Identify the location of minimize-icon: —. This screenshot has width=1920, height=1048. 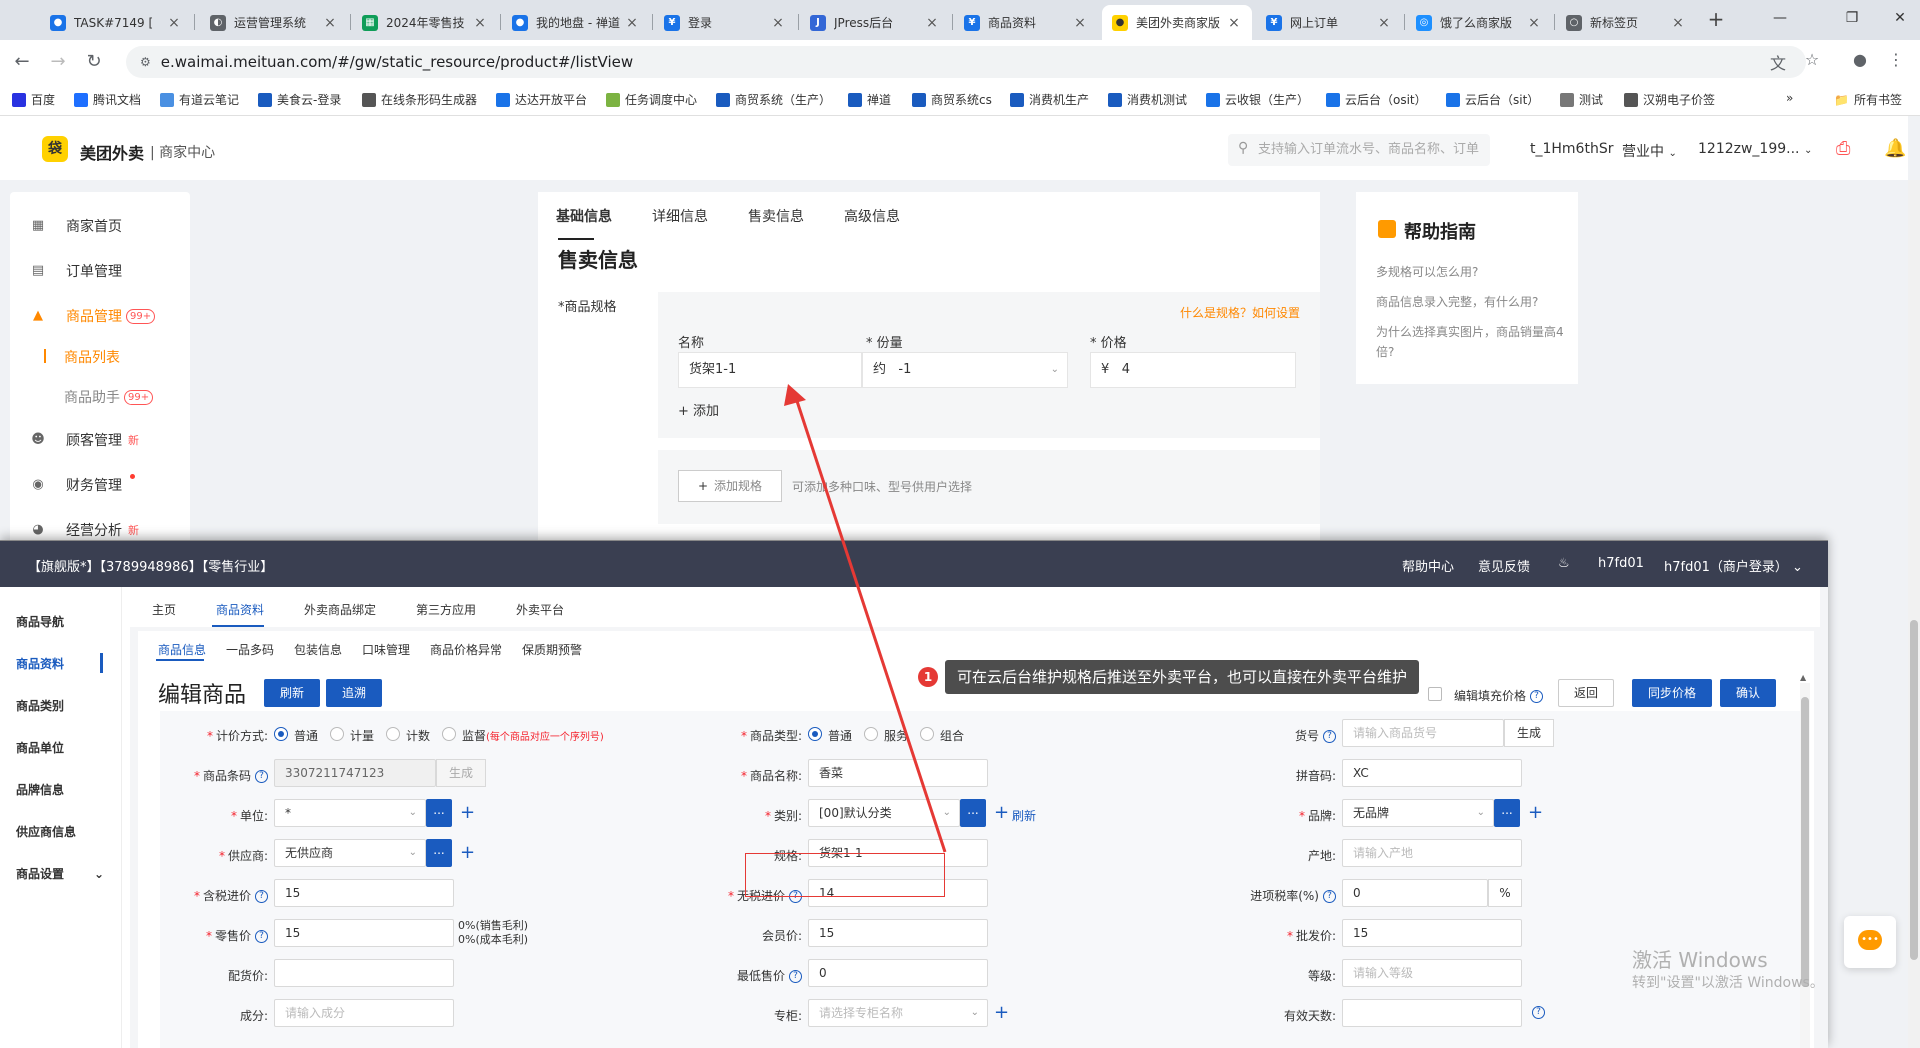
(1780, 18).